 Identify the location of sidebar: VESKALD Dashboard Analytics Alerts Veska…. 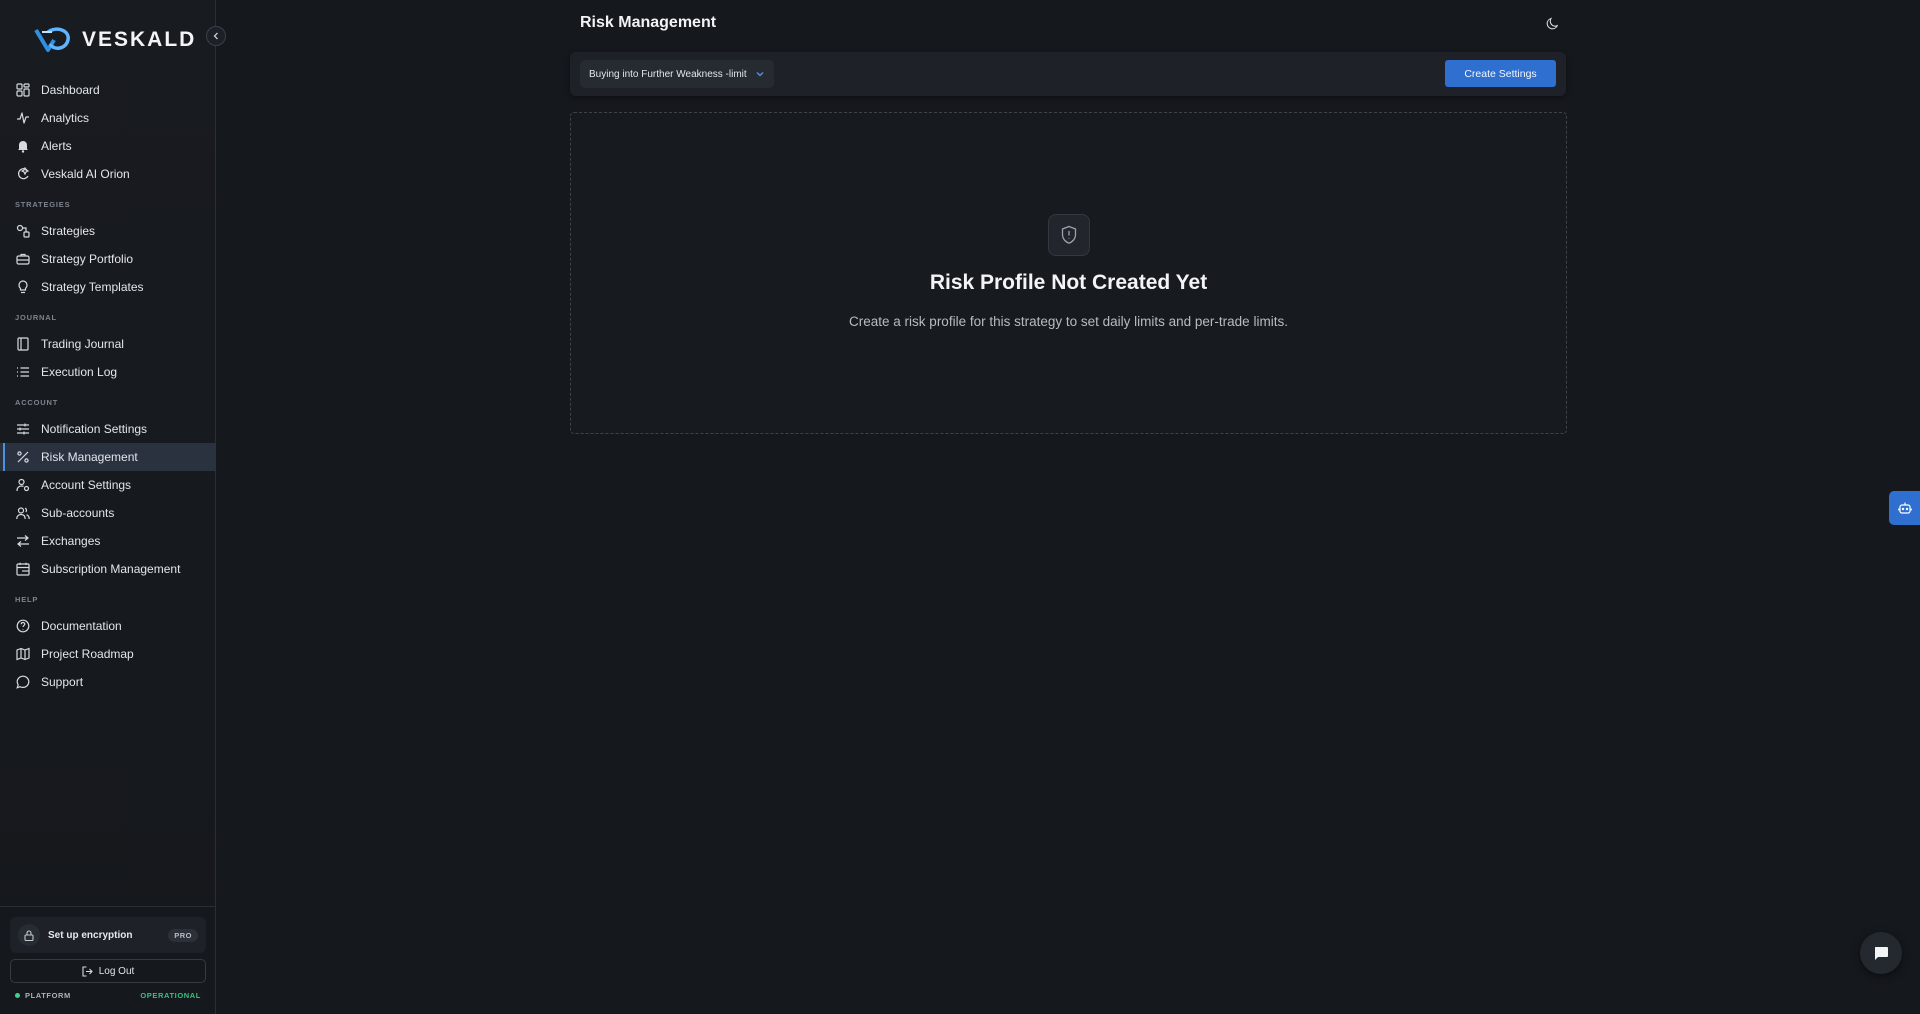
(113, 507).